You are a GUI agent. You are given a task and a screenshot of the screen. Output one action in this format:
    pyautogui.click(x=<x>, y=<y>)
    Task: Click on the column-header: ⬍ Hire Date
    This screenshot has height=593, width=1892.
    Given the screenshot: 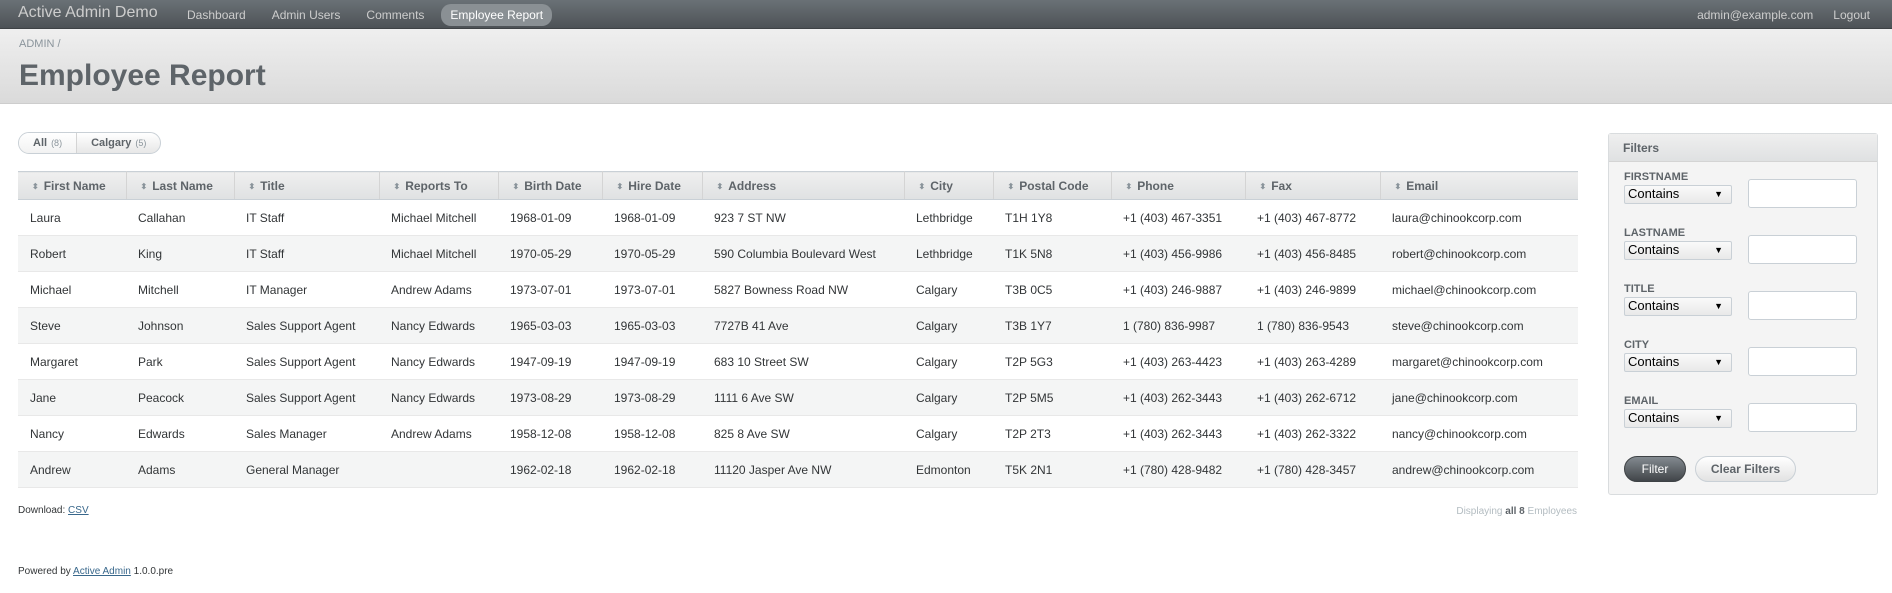 What is the action you would take?
    pyautogui.click(x=652, y=185)
    